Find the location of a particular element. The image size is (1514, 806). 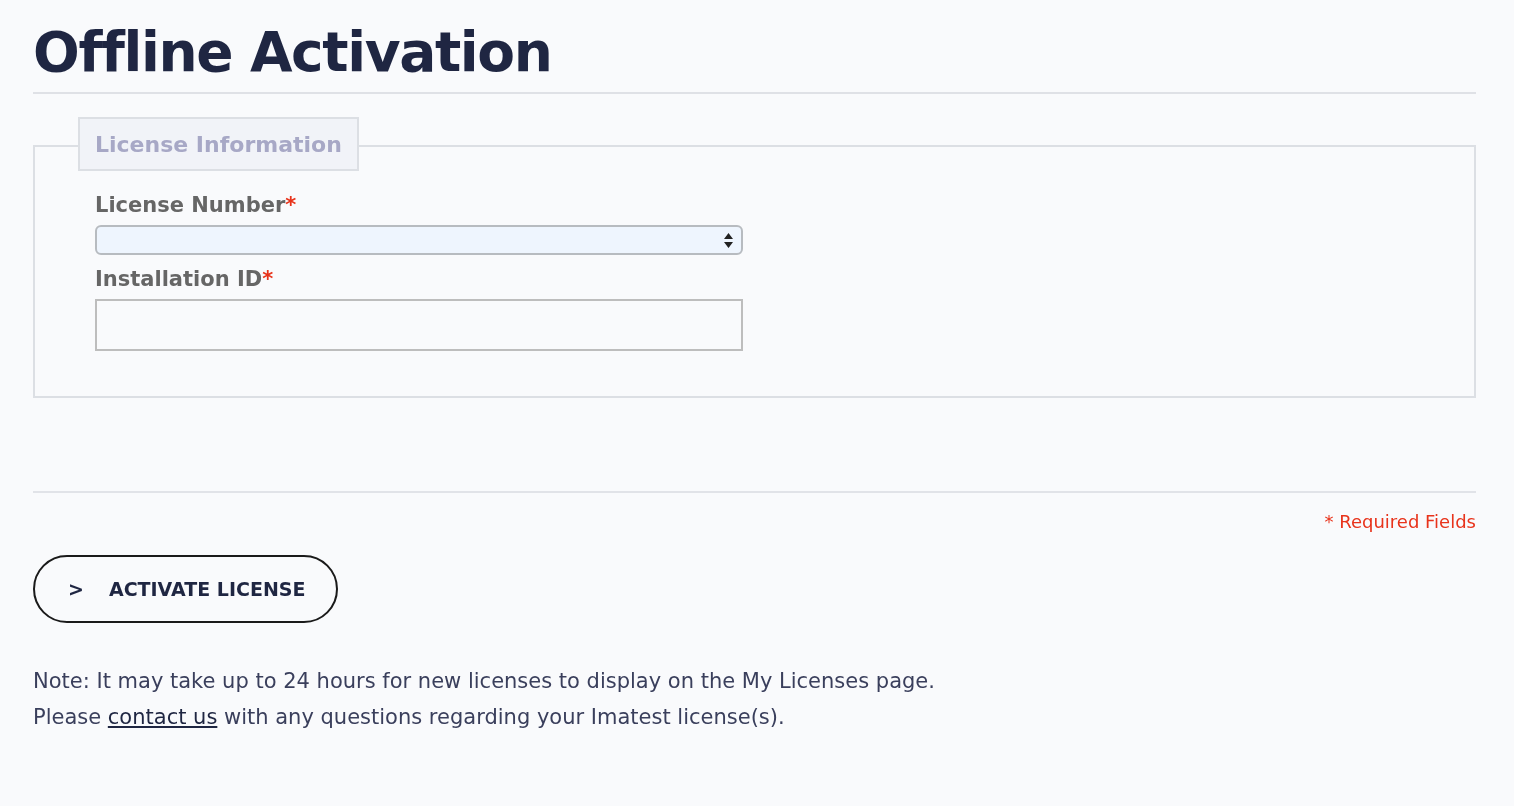

page-title: Offline Activation is located at coordinates (292, 52).